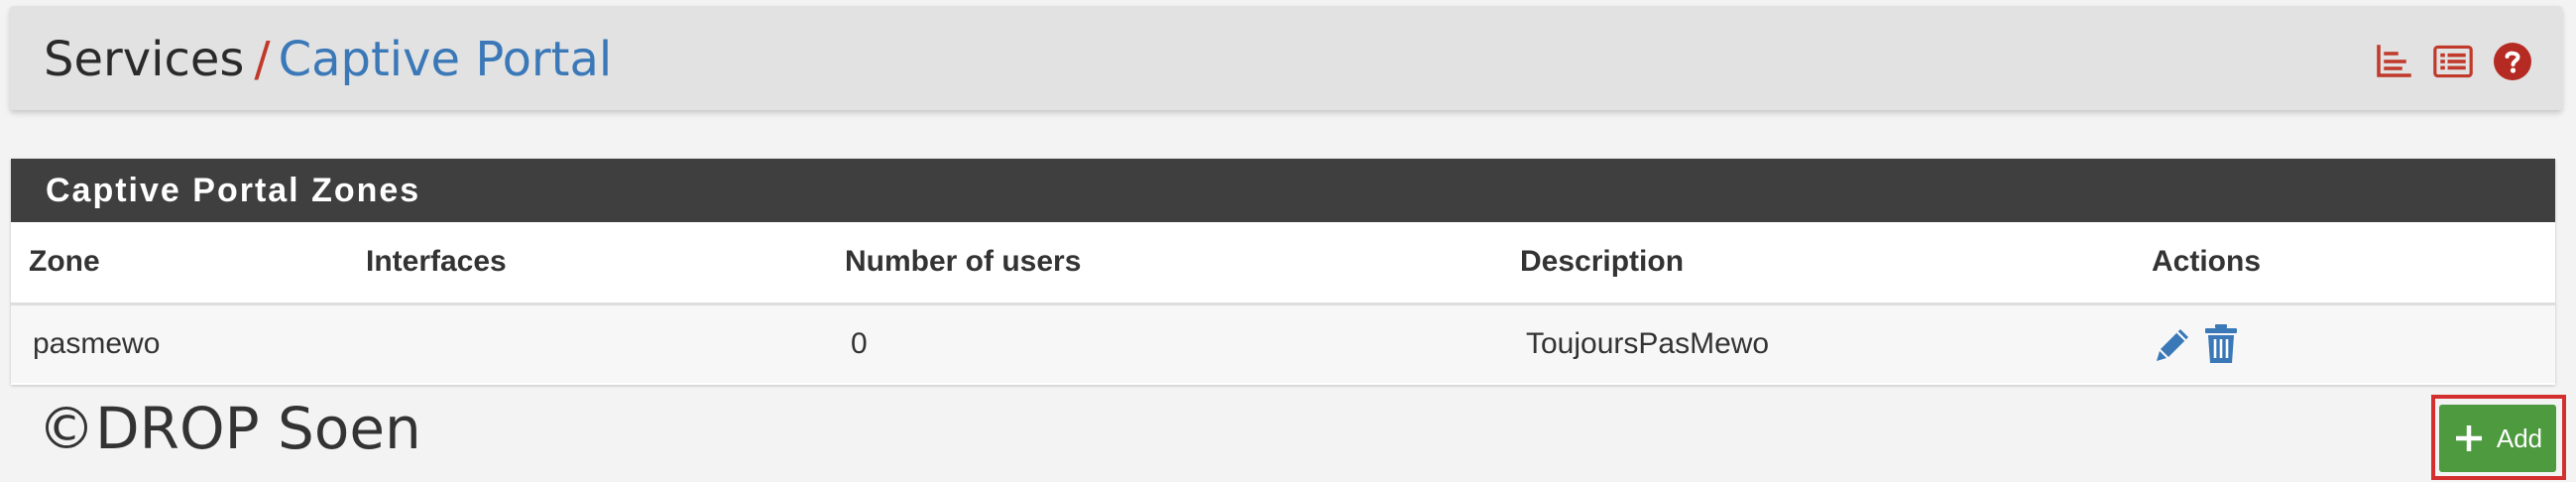  I want to click on users-cell: 0, so click(859, 343).